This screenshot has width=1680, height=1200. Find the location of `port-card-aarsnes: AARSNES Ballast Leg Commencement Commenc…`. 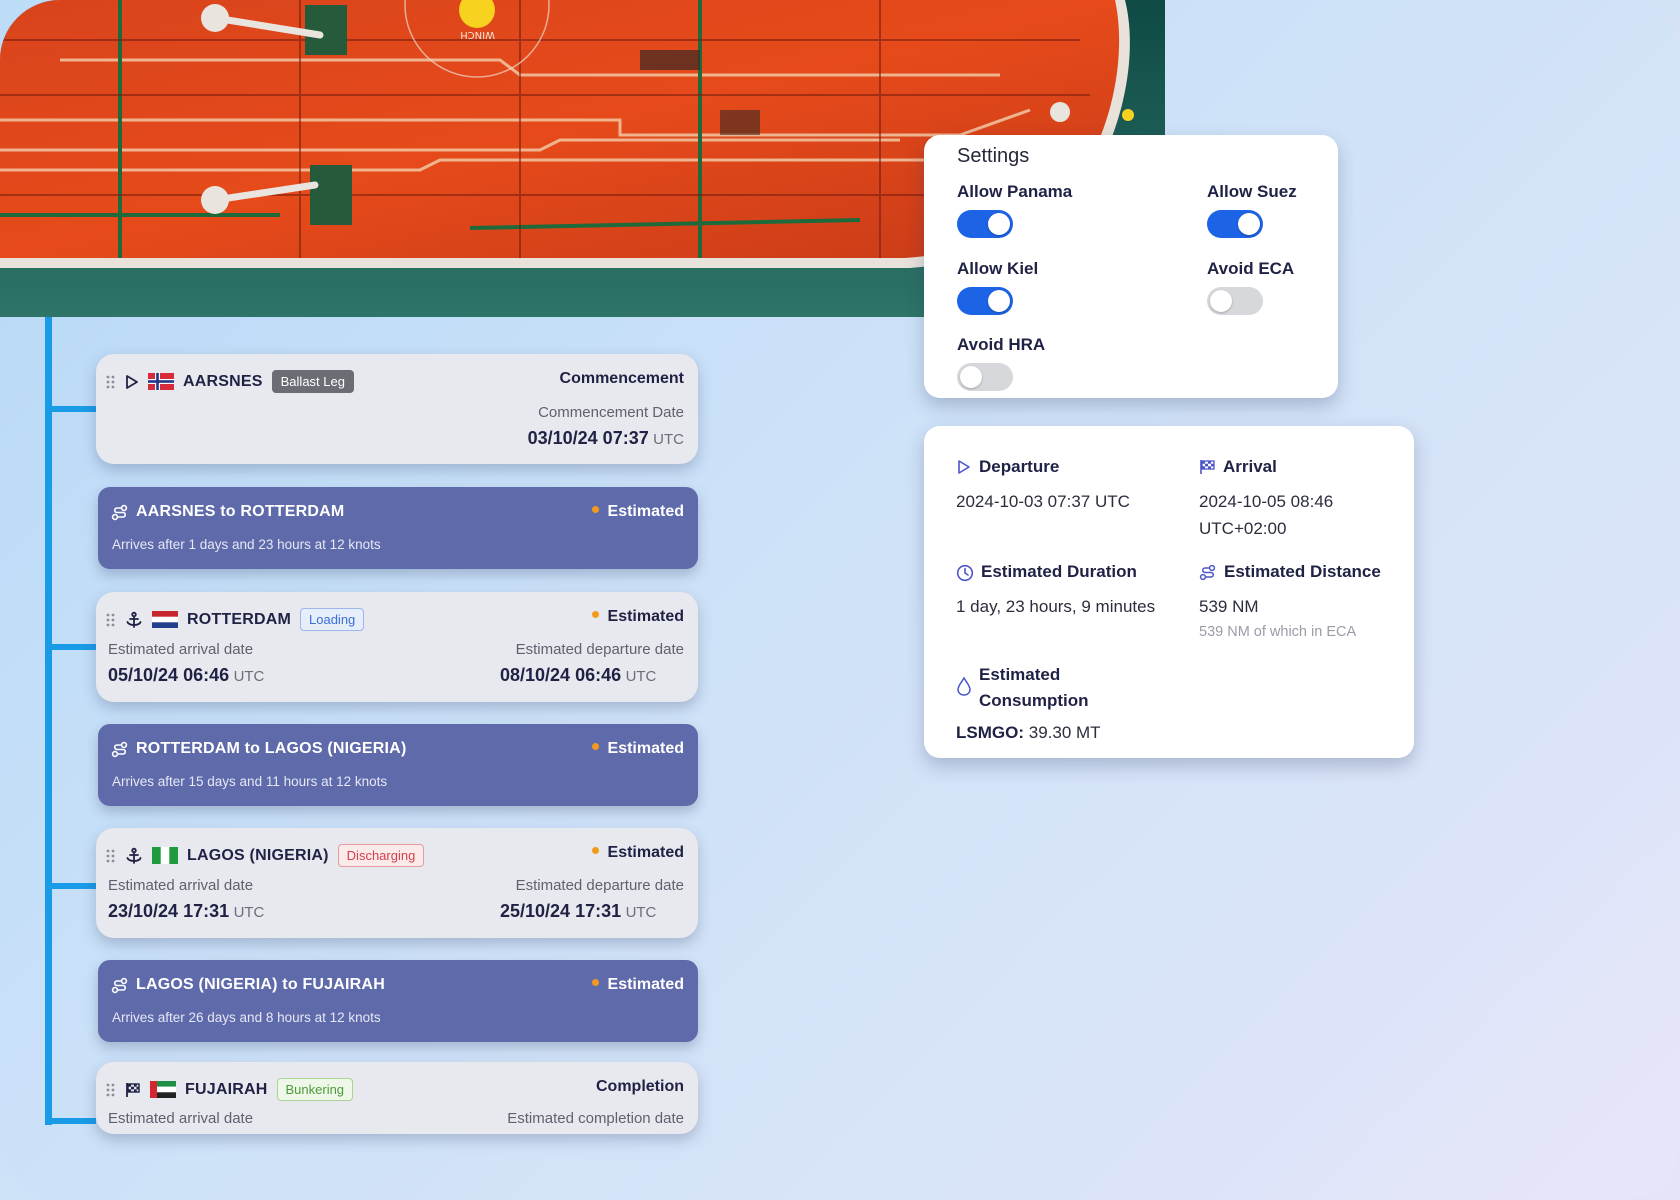

port-card-aarsnes: AARSNES Ballast Leg Commencement Commenc… is located at coordinates (397, 409).